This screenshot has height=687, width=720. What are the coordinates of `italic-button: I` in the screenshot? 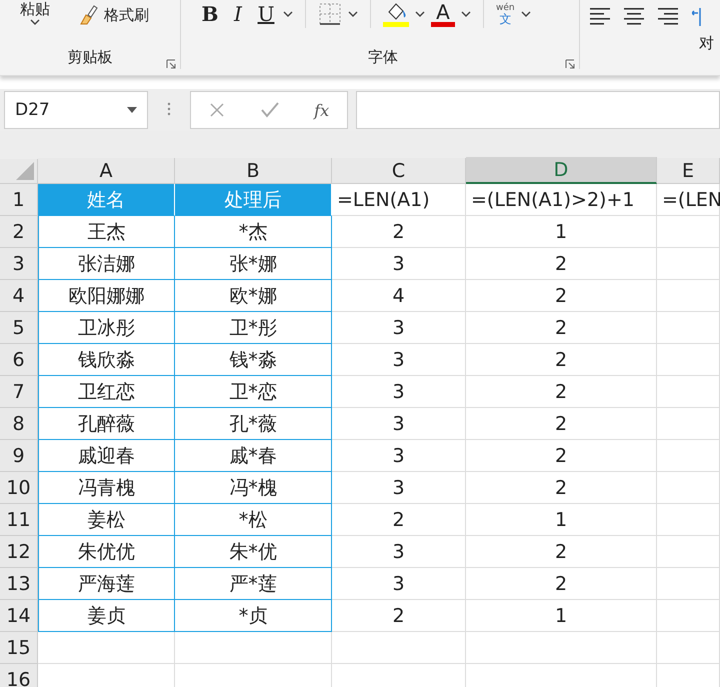 It's located at (238, 14).